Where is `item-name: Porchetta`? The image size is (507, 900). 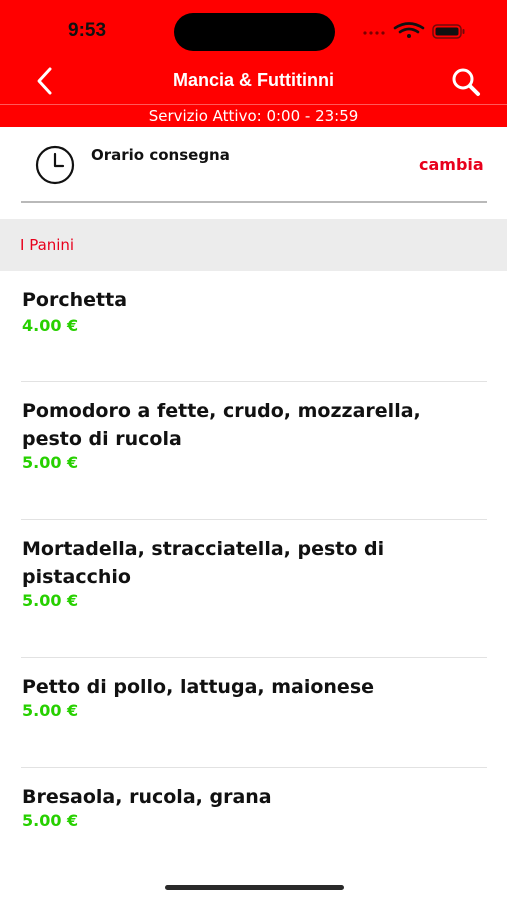
item-name: Porchetta is located at coordinates (75, 300).